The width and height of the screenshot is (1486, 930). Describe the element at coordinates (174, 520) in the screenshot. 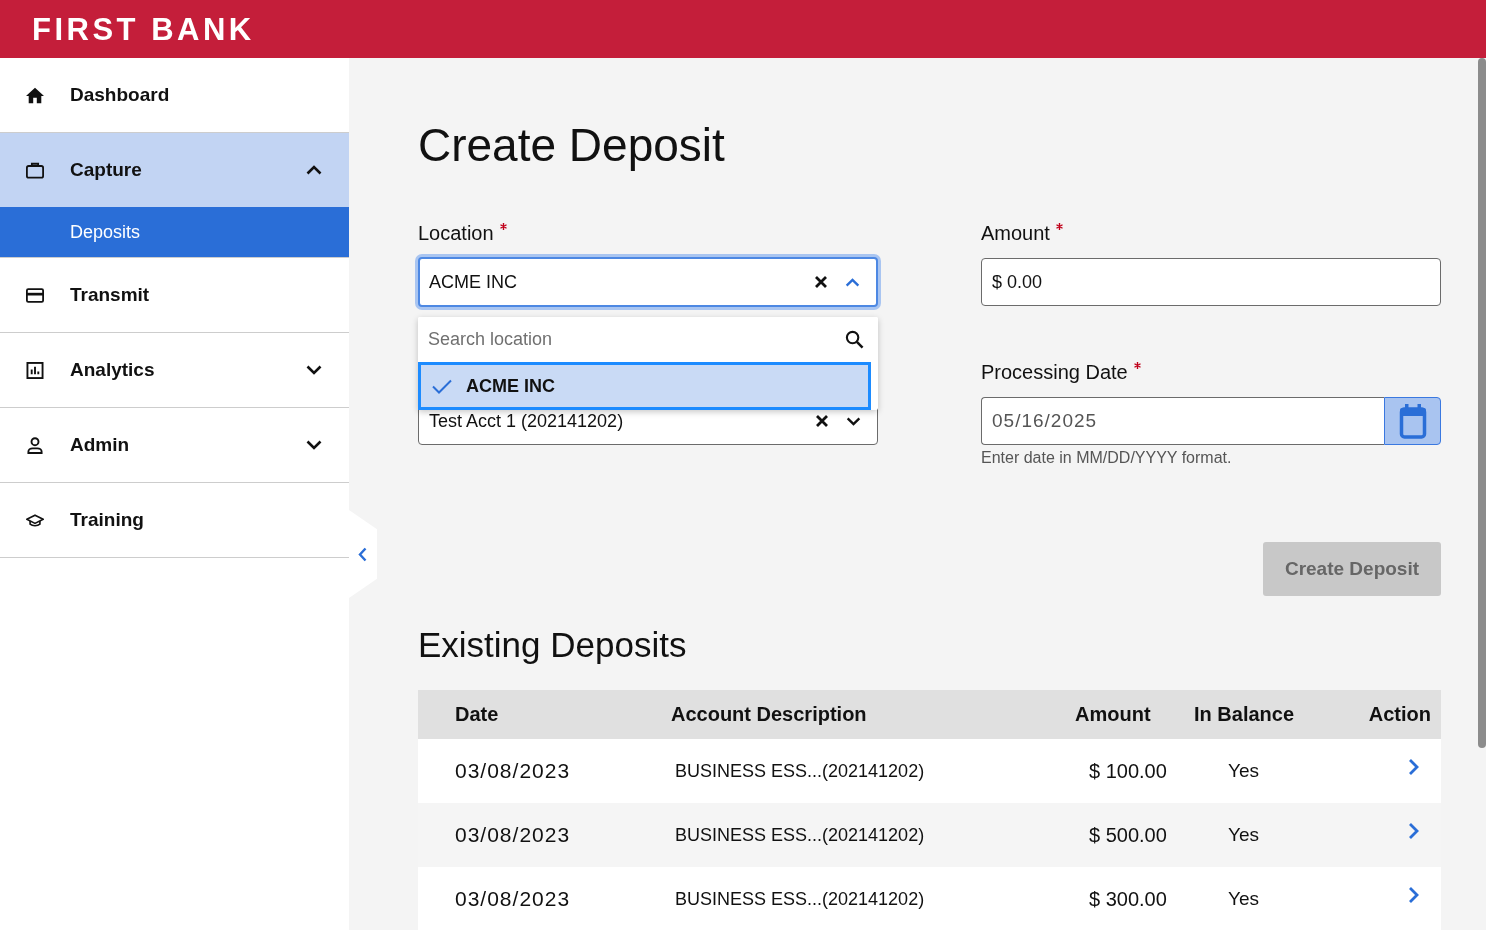

I see `sidebar-item: Training` at that location.